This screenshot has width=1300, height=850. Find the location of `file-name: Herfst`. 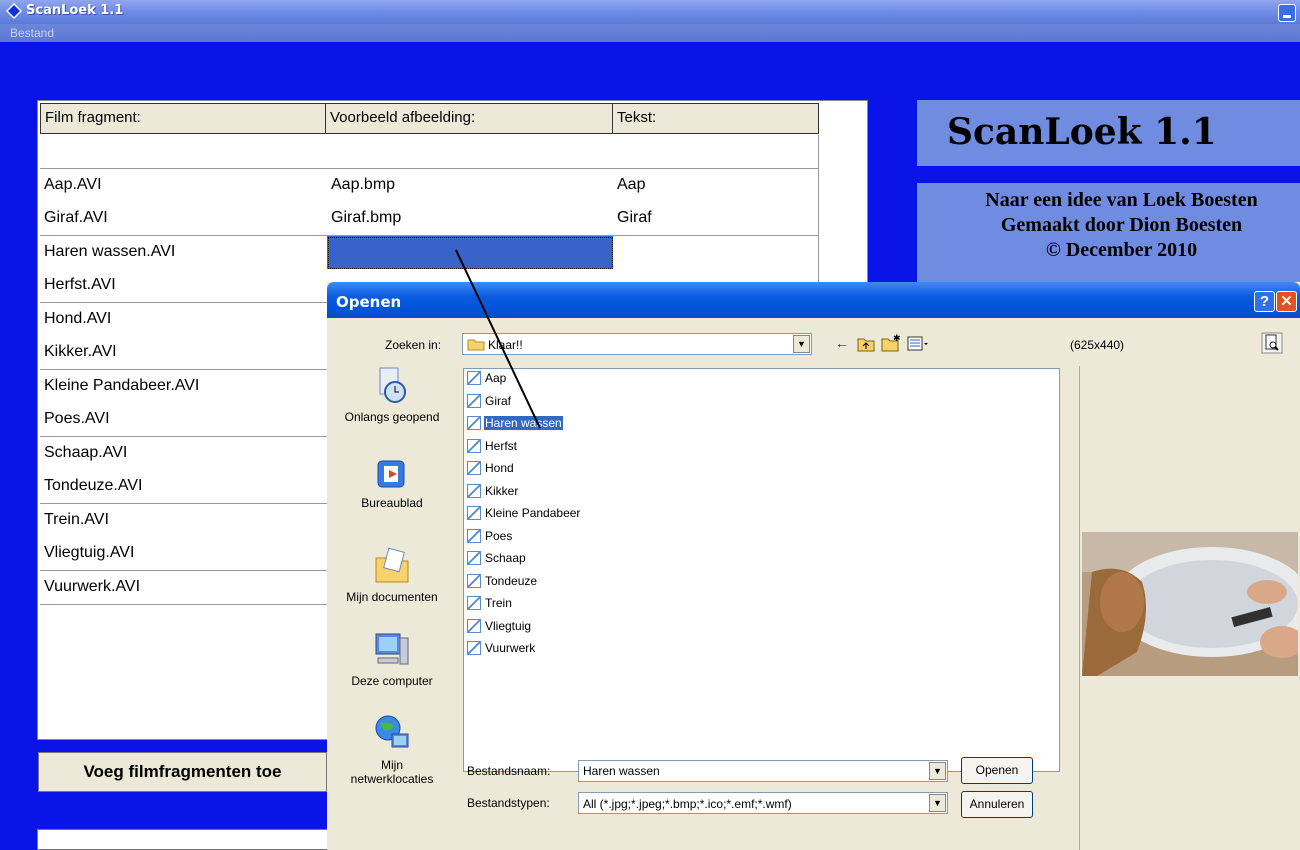

file-name: Herfst is located at coordinates (501, 445).